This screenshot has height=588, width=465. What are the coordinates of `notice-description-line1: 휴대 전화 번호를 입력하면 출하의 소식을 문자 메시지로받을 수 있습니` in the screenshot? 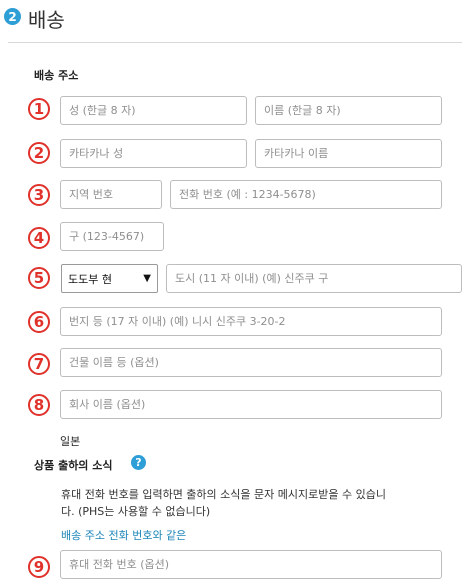 It's located at (223, 494).